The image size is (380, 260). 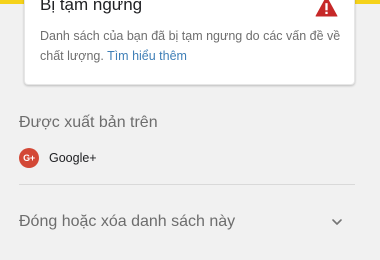 I want to click on learn-more-link: Tìm hiểu thêm, so click(x=147, y=56).